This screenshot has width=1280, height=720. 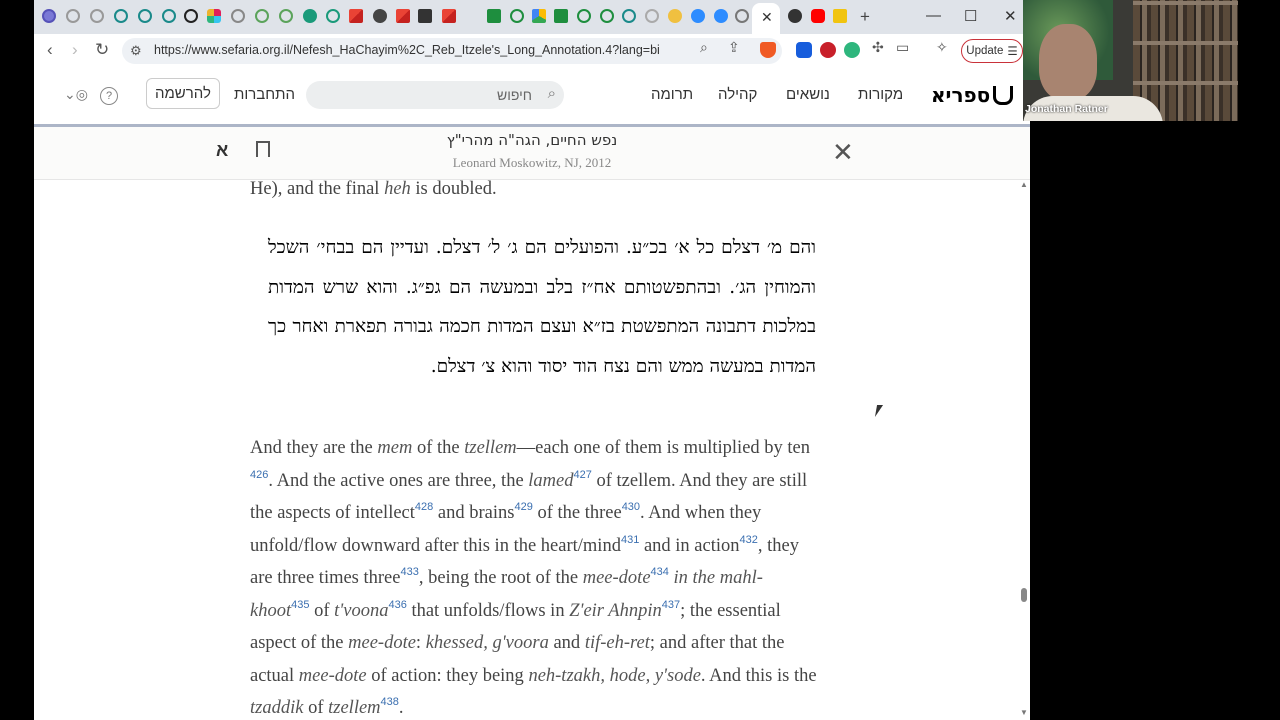 What do you see at coordinates (972, 95) in the screenshot?
I see `sefaria-logo: ספריא` at bounding box center [972, 95].